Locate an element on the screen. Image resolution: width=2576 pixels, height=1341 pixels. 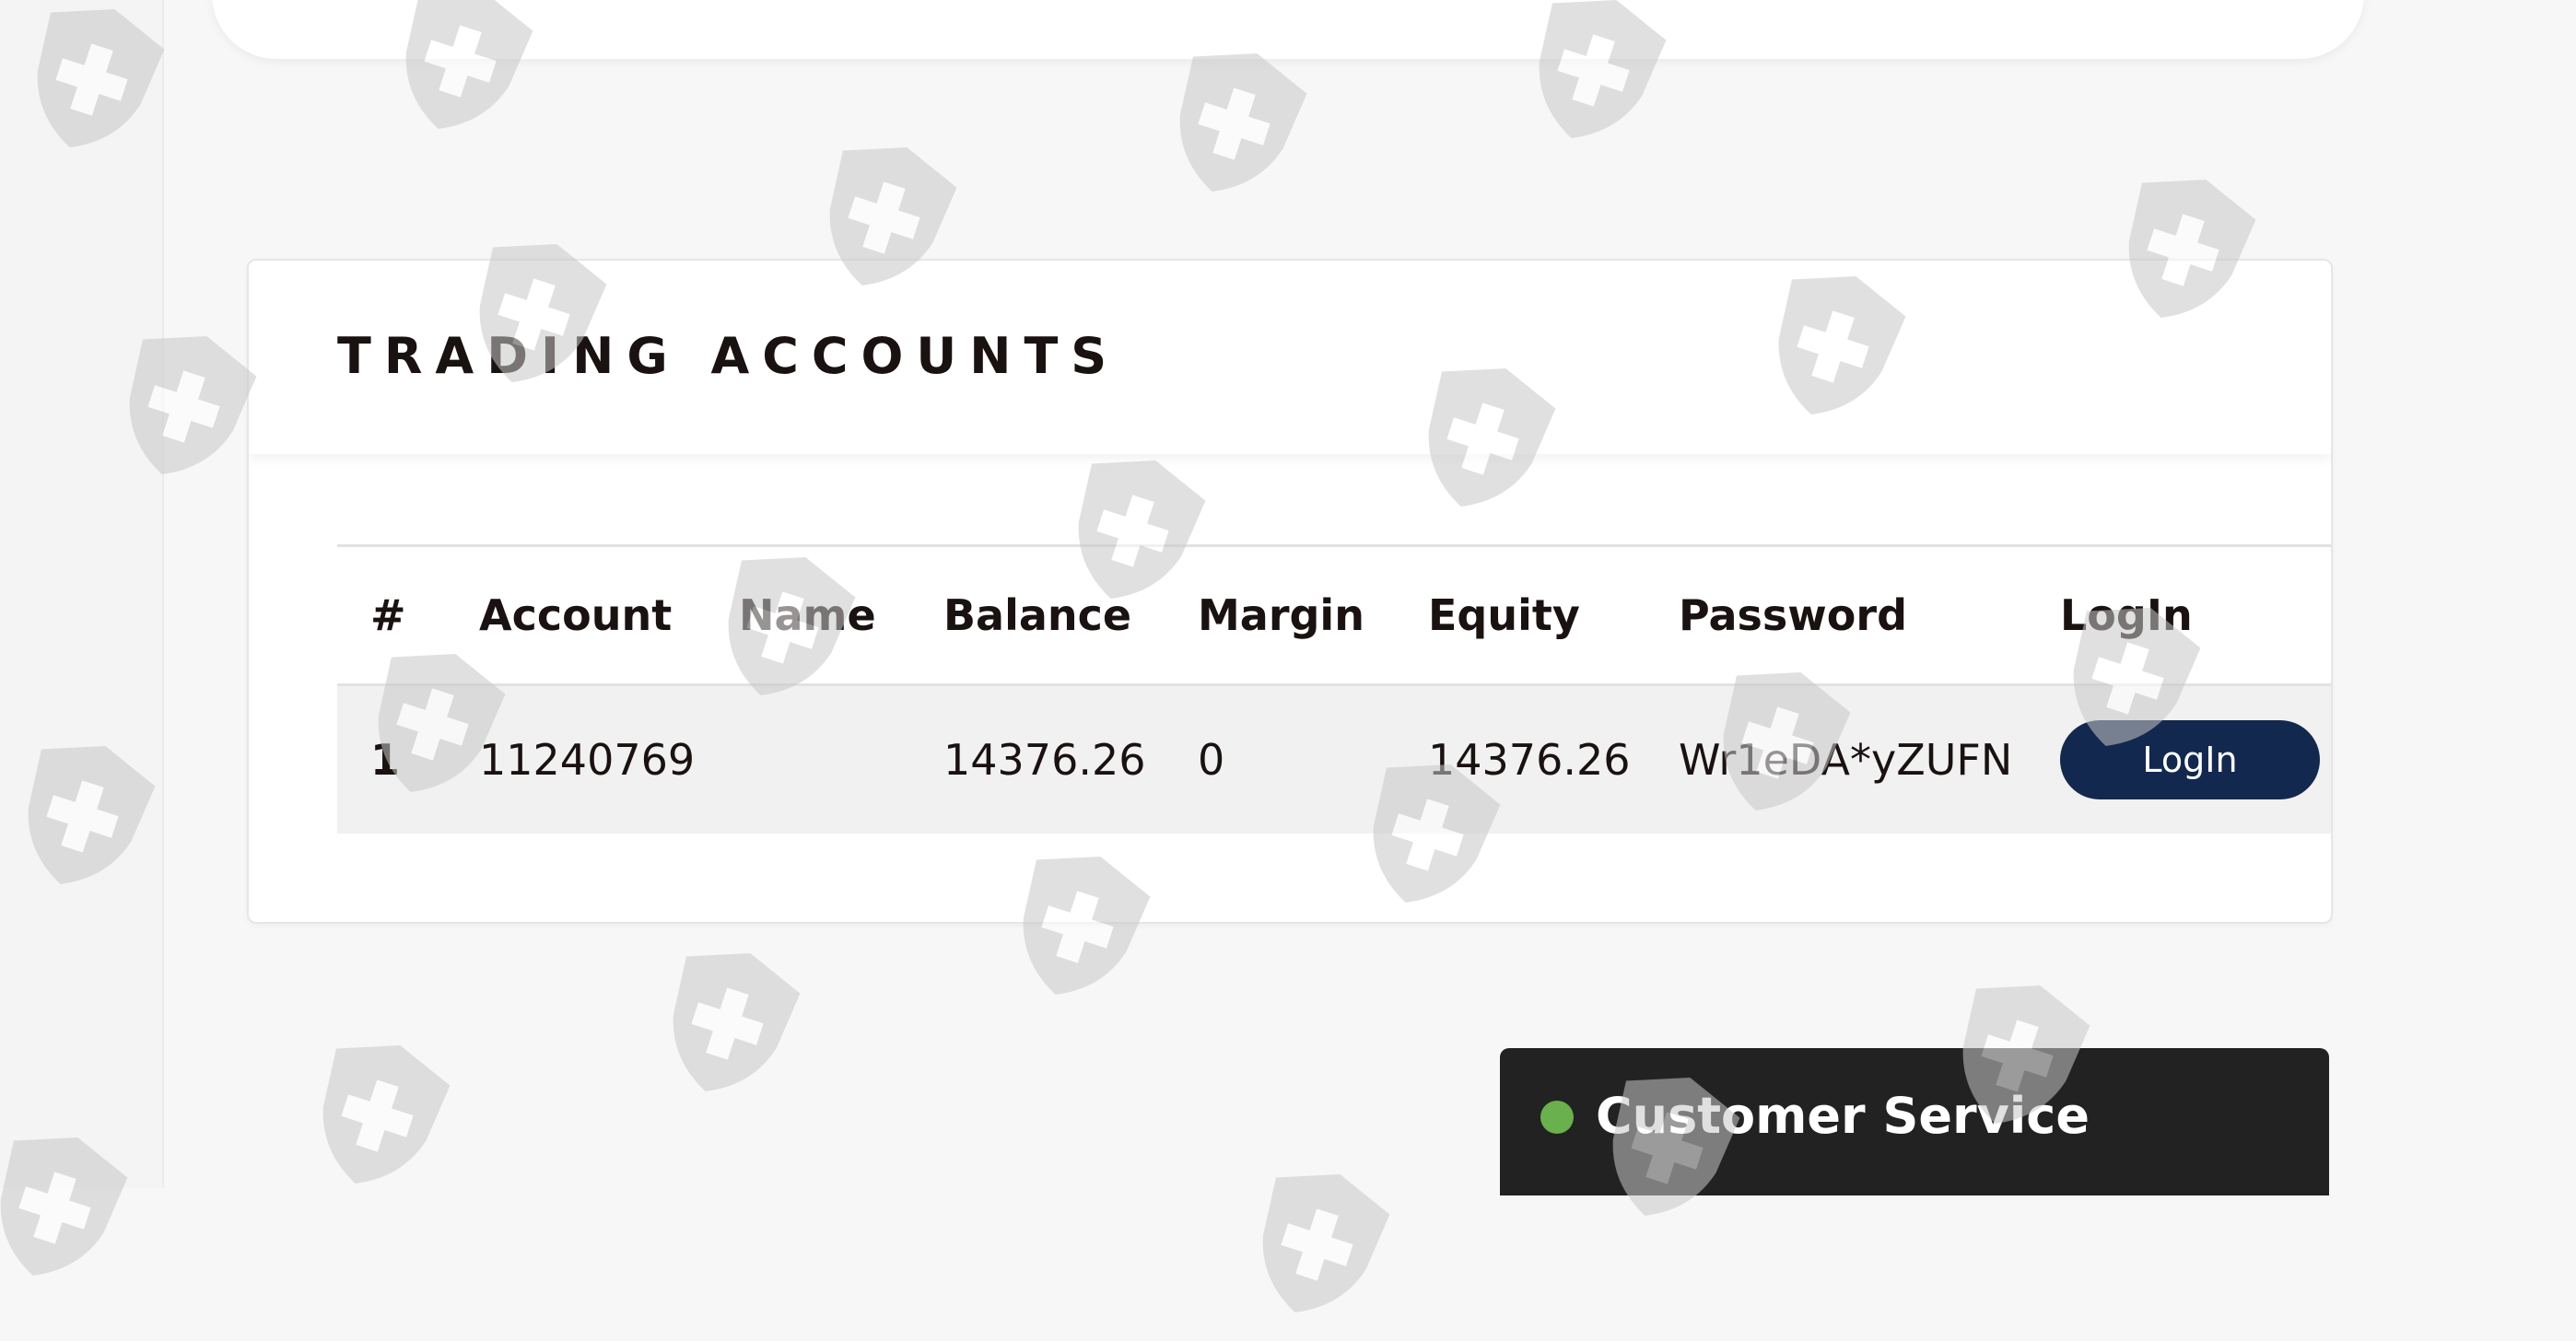
column-header-account: Account is located at coordinates (576, 615).